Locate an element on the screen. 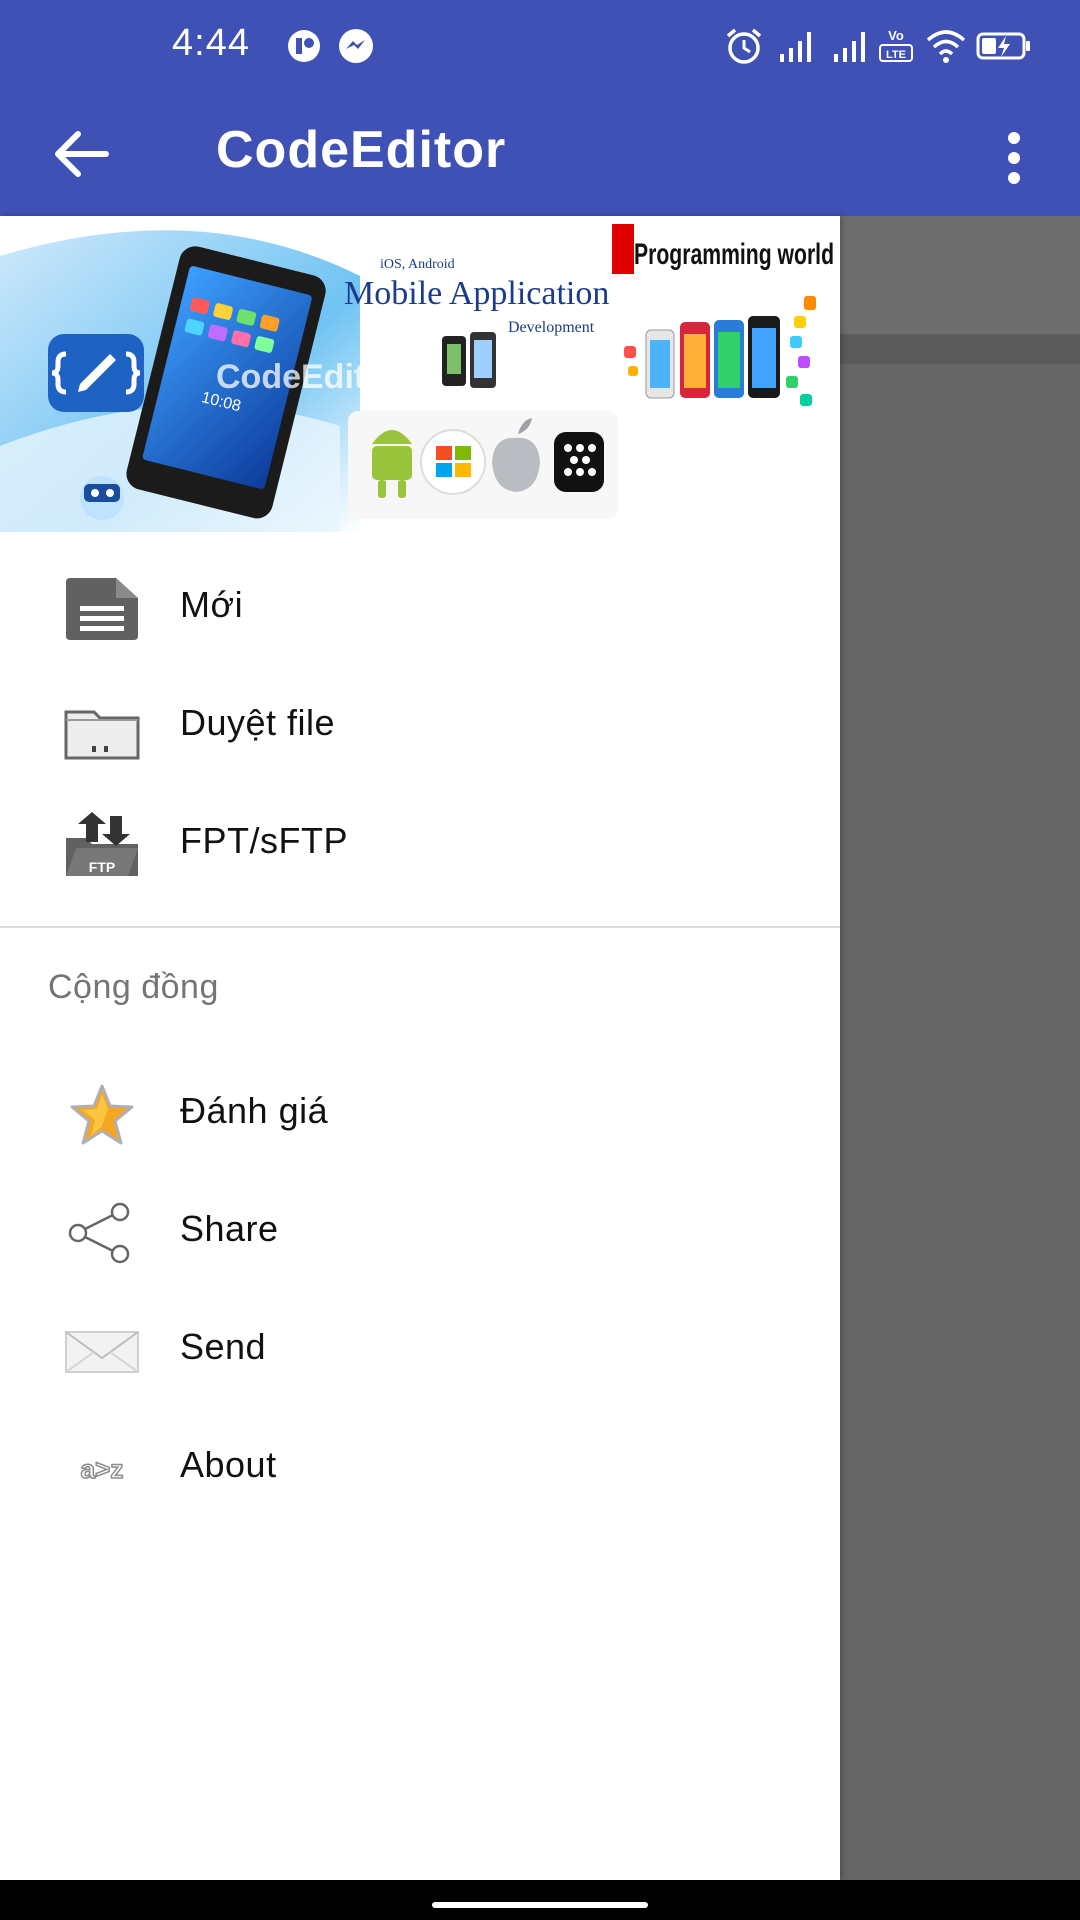 The width and height of the screenshot is (1080, 1920). wifi-icon is located at coordinates (946, 46).